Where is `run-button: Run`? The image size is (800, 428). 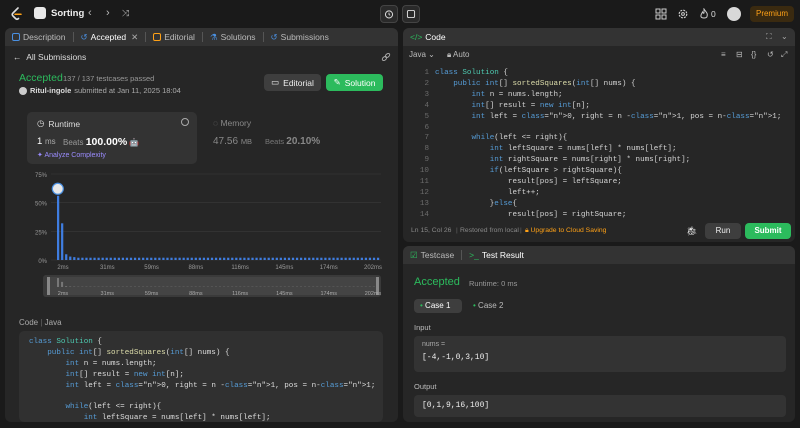
run-button: Run is located at coordinates (723, 231).